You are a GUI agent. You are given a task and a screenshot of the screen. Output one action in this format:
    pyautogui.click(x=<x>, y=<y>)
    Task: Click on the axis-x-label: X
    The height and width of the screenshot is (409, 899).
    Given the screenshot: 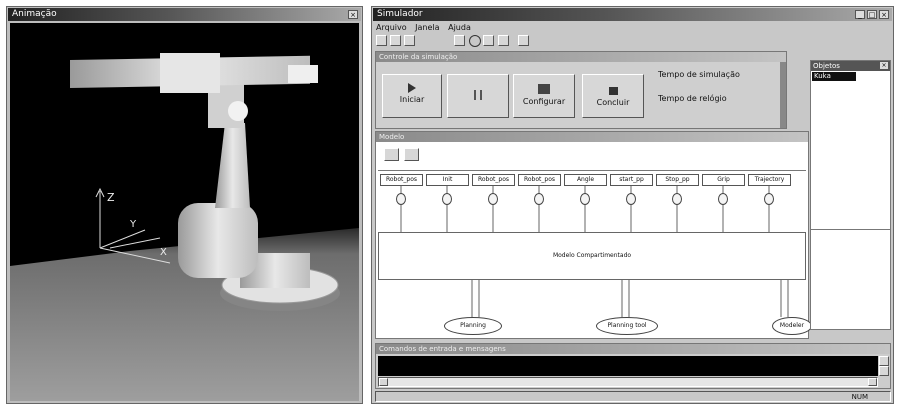 What is the action you would take?
    pyautogui.click(x=163, y=252)
    